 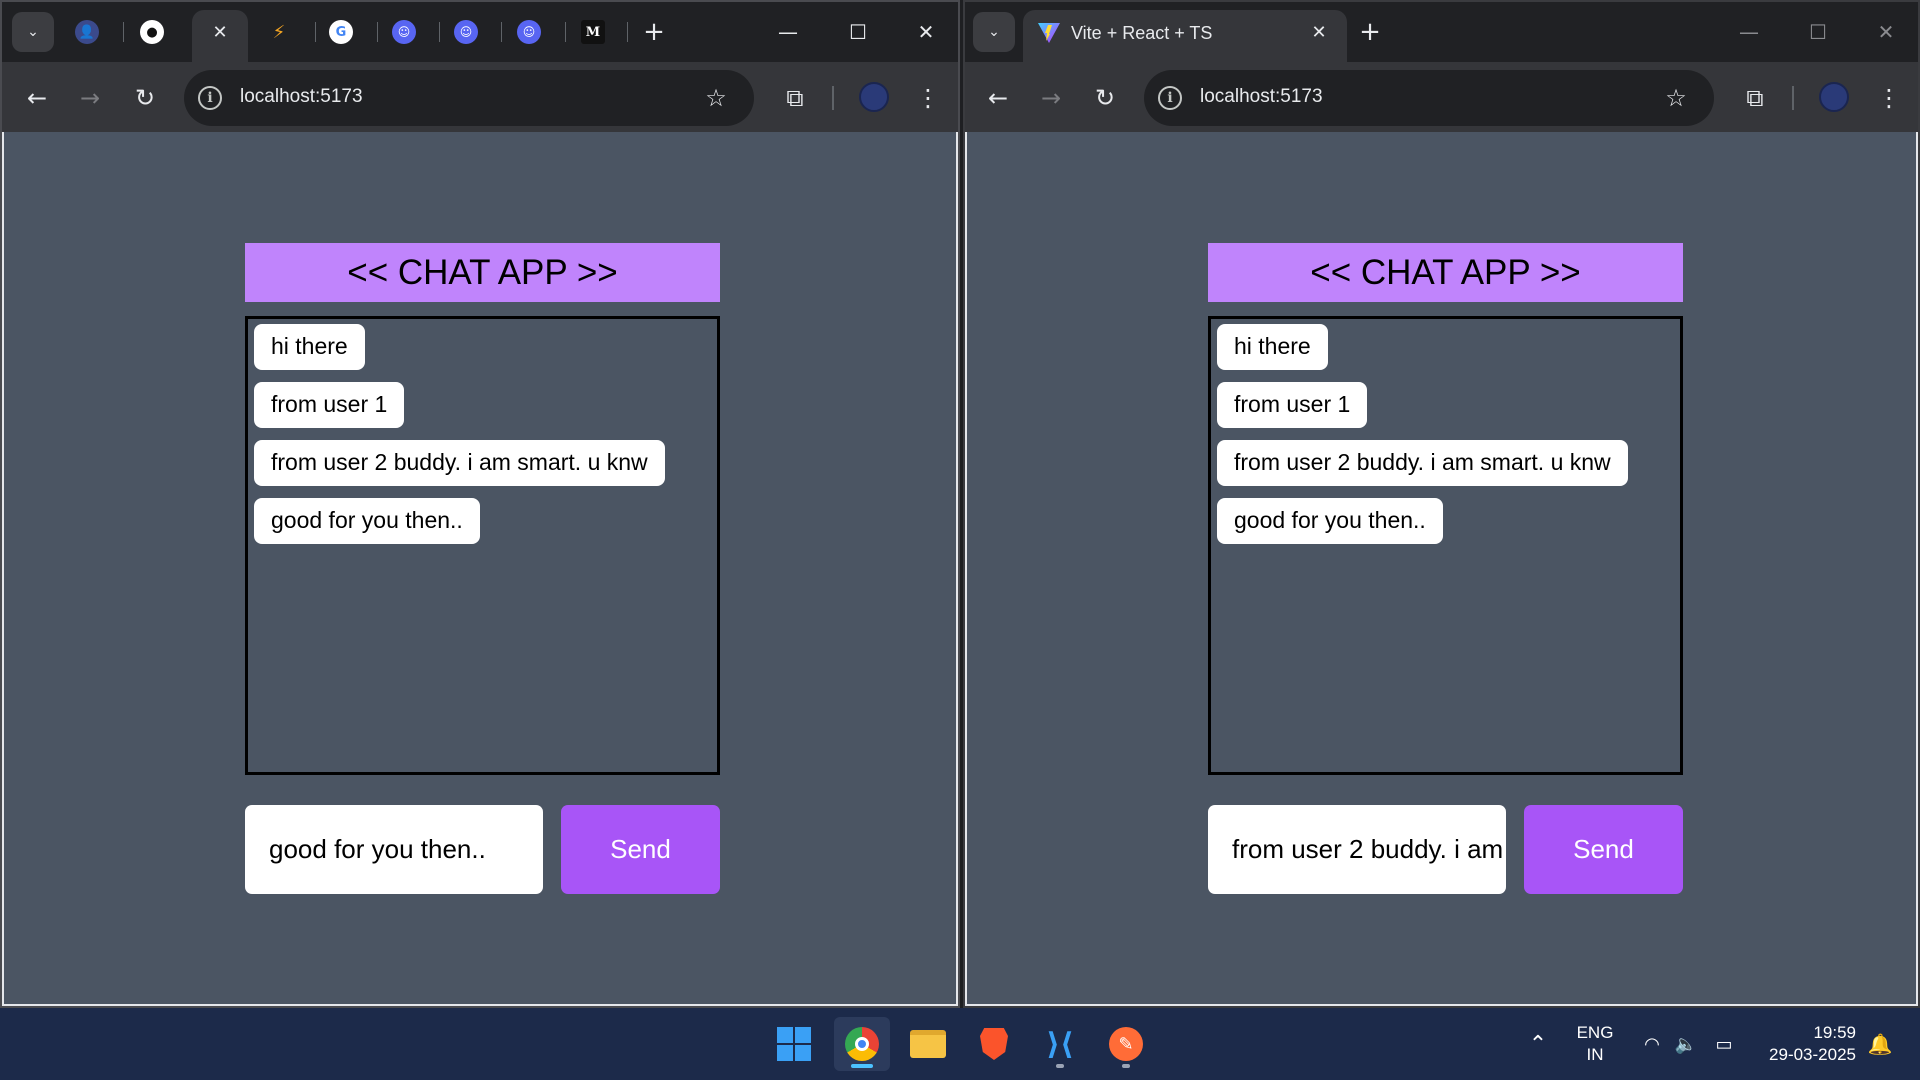 I want to click on taskbar-postman: ✎, so click(x=1126, y=1044).